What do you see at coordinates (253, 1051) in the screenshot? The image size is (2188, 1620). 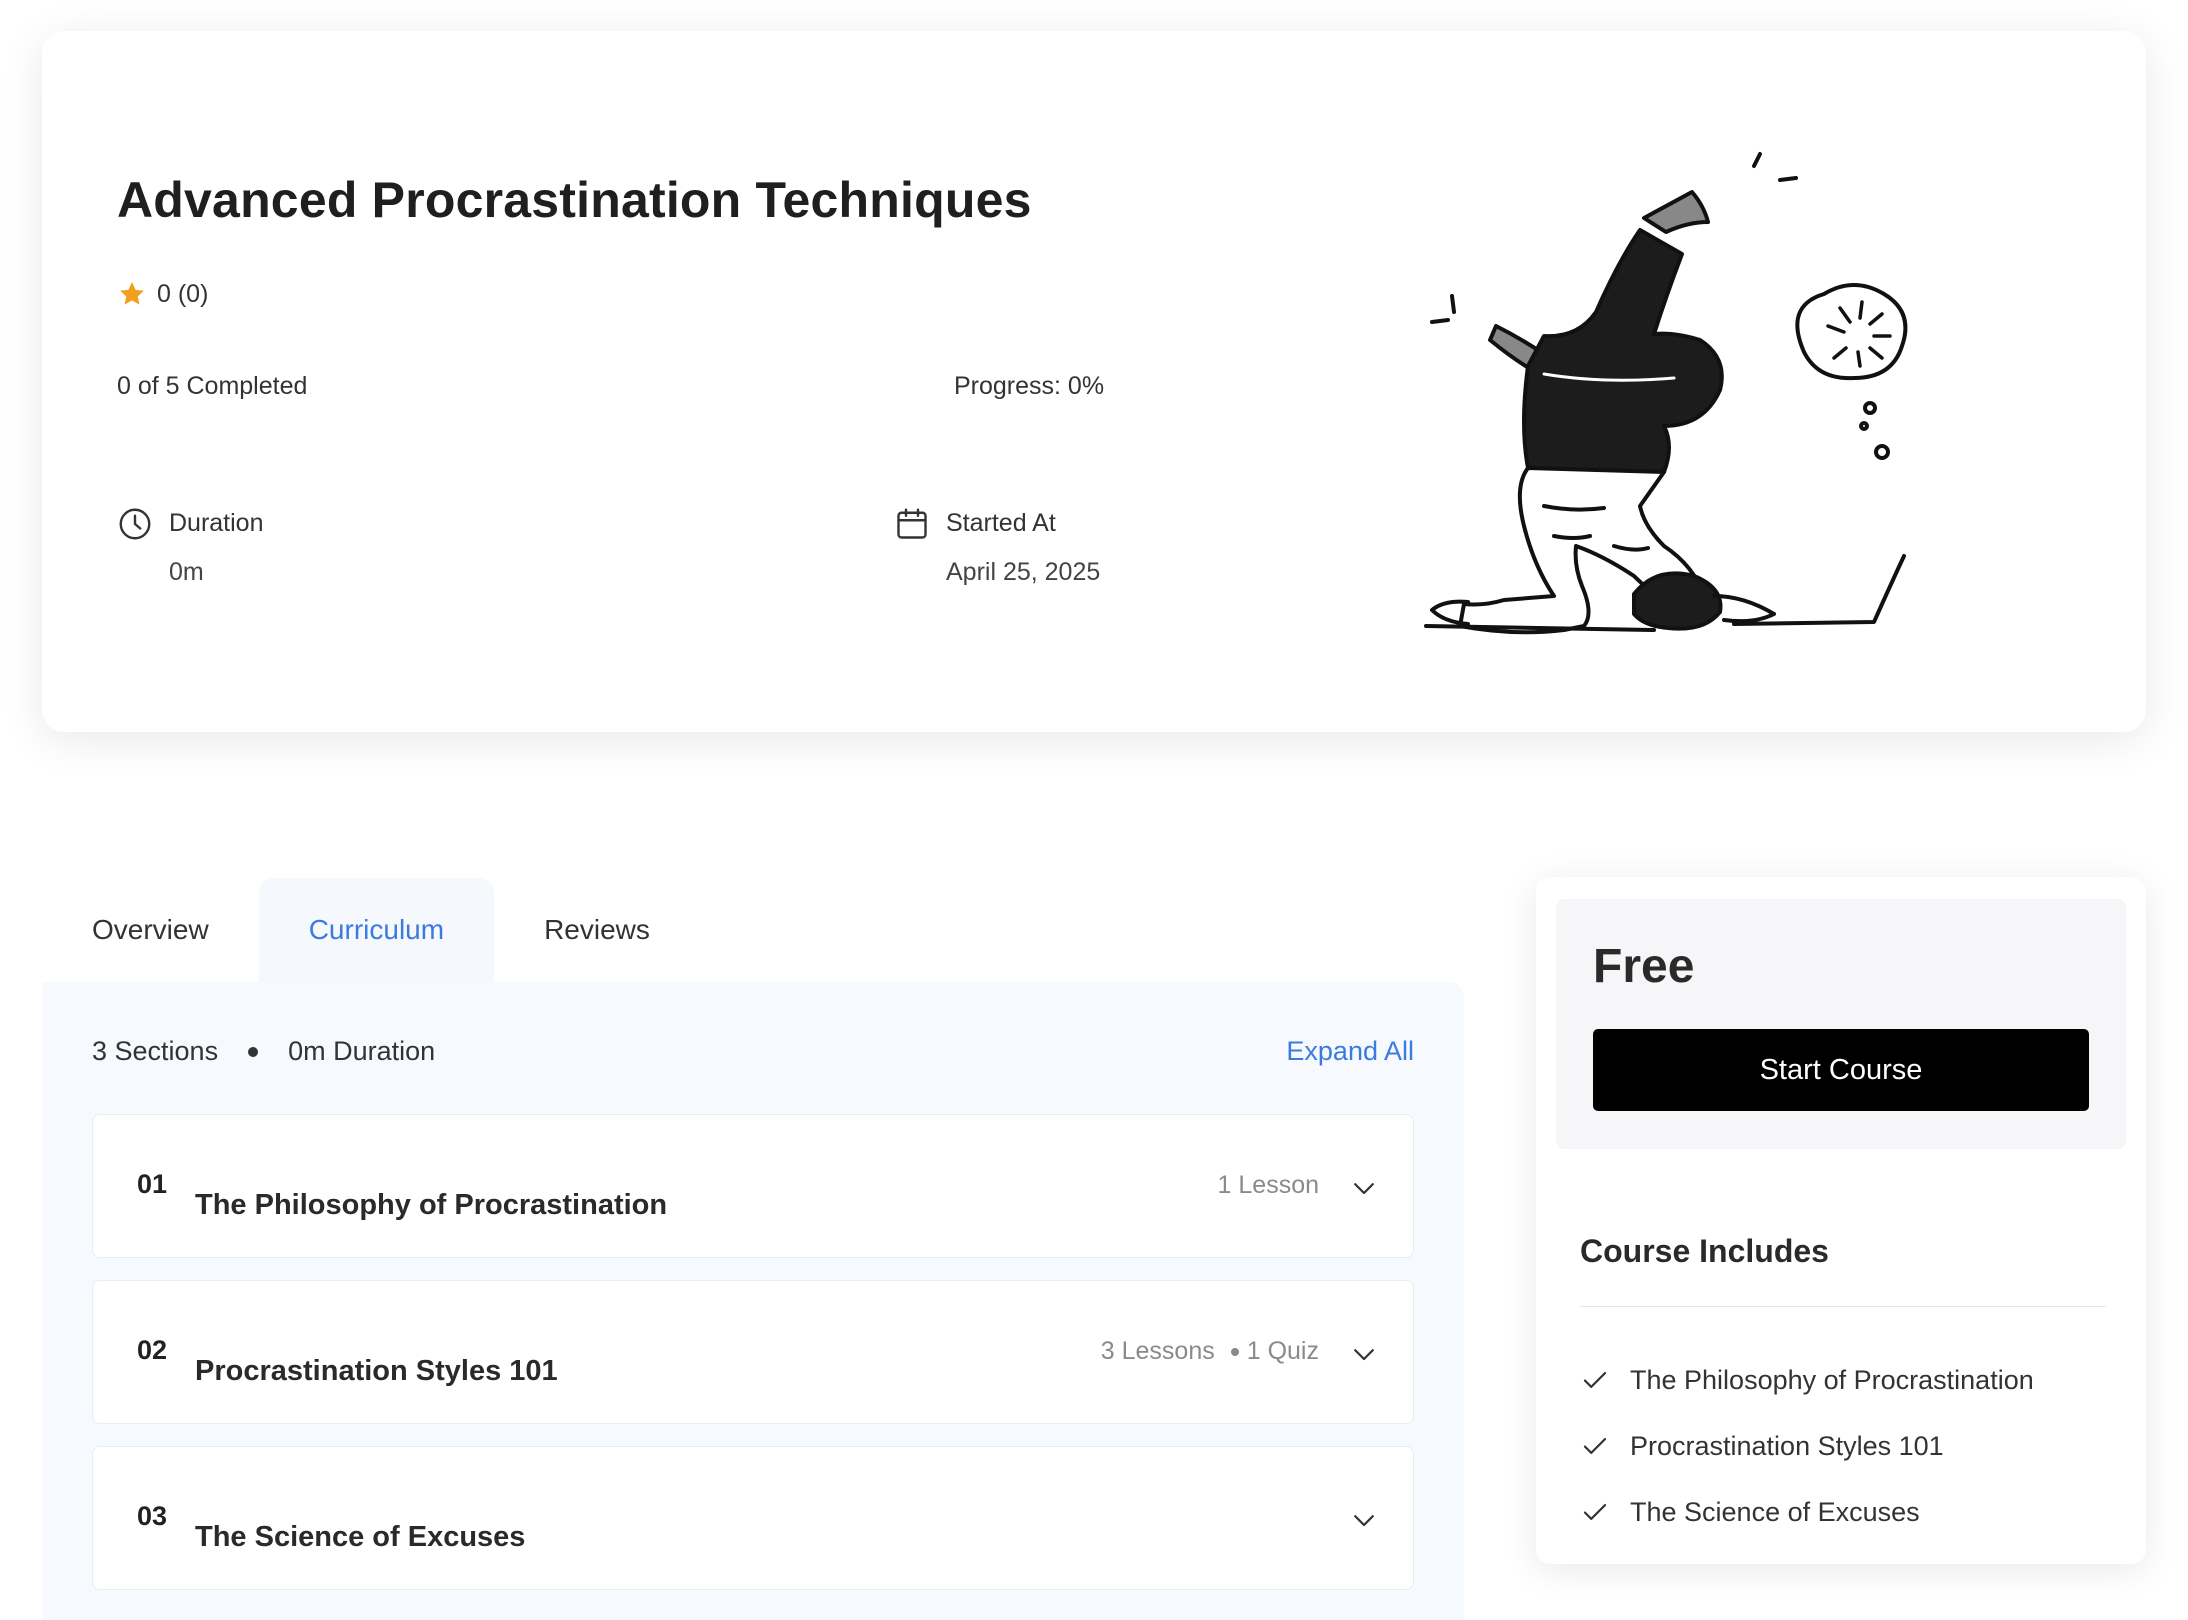 I see `separator-dot` at bounding box center [253, 1051].